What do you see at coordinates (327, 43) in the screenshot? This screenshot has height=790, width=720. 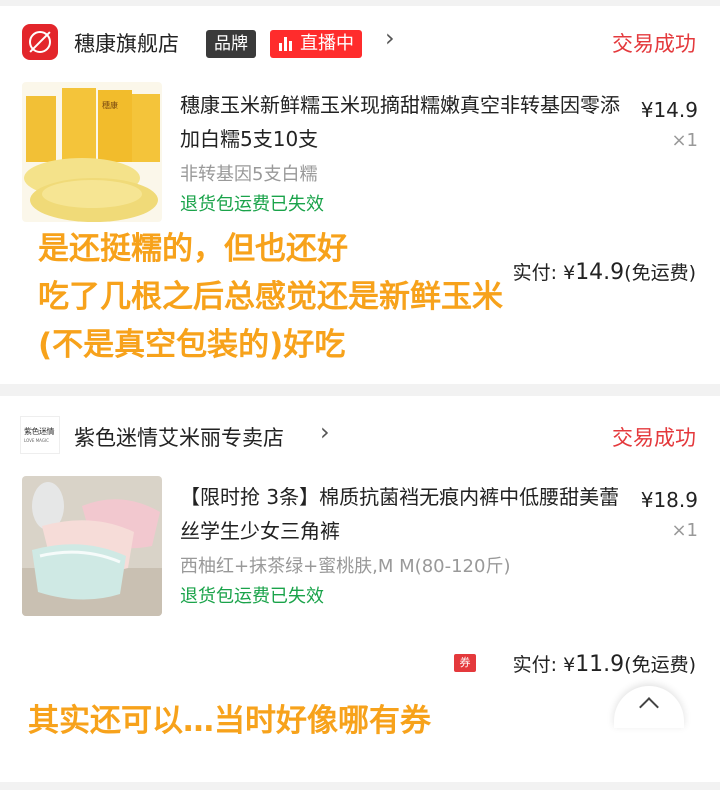 I see `live-badge-label: 直播中` at bounding box center [327, 43].